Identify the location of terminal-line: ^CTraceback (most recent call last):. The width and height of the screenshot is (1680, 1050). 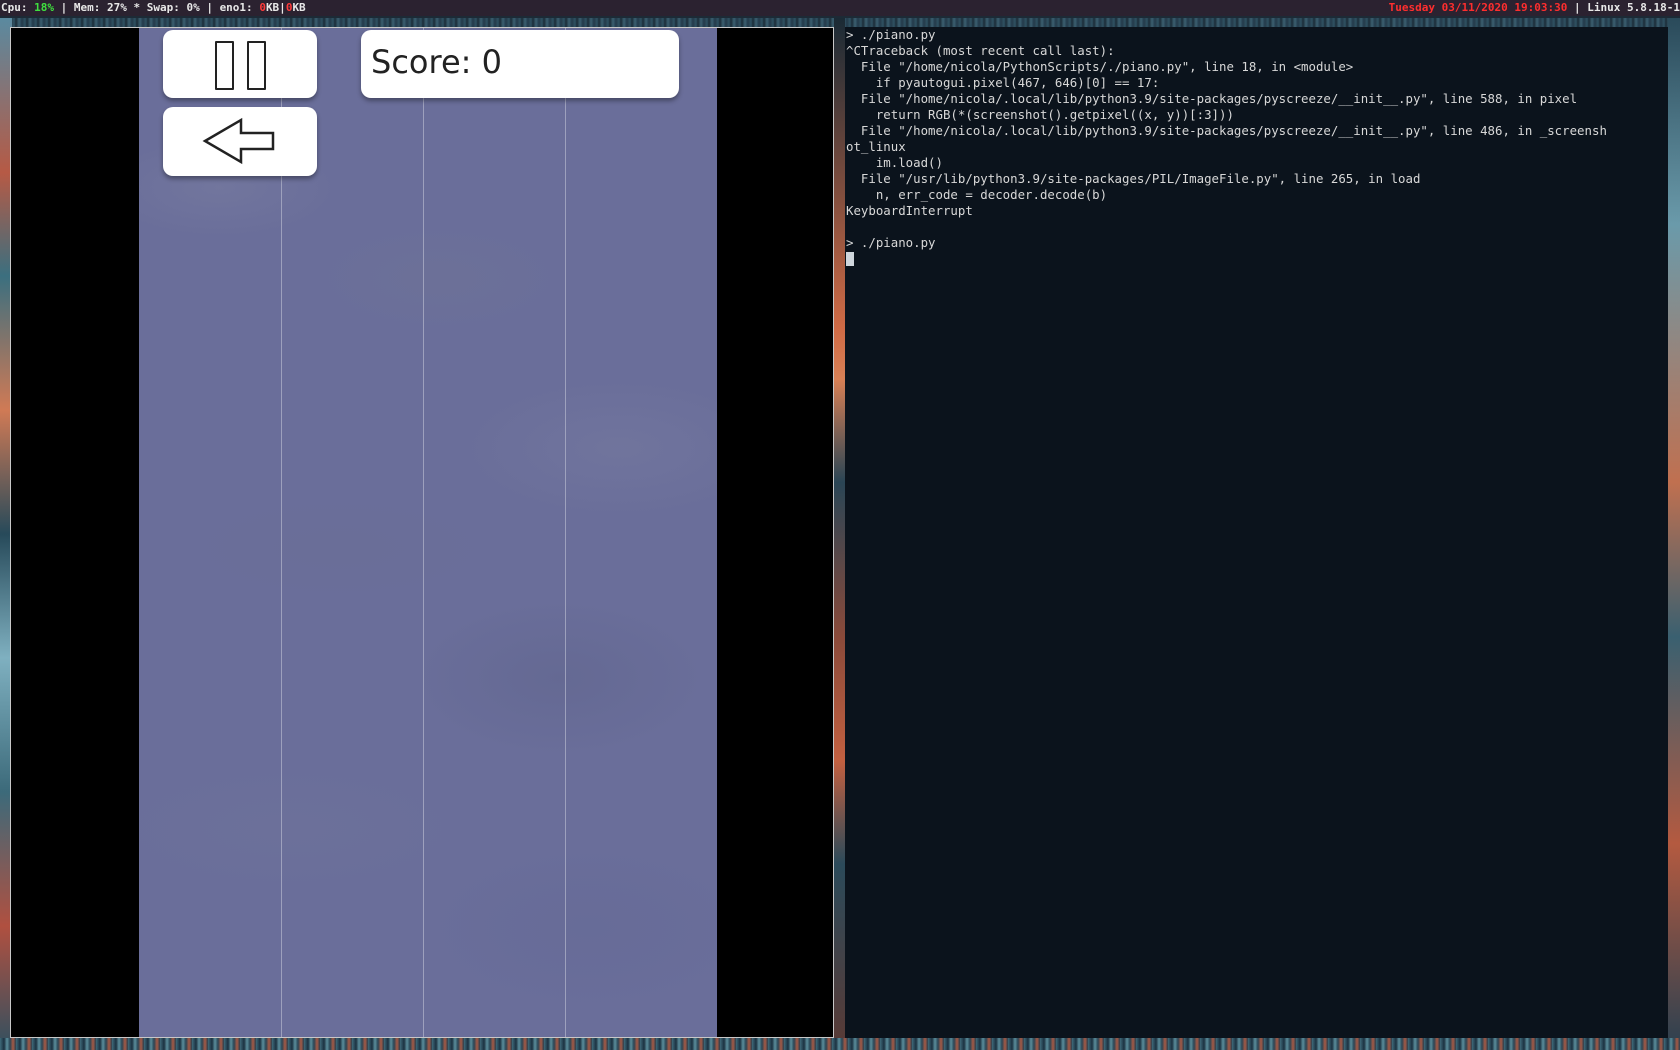
(980, 50).